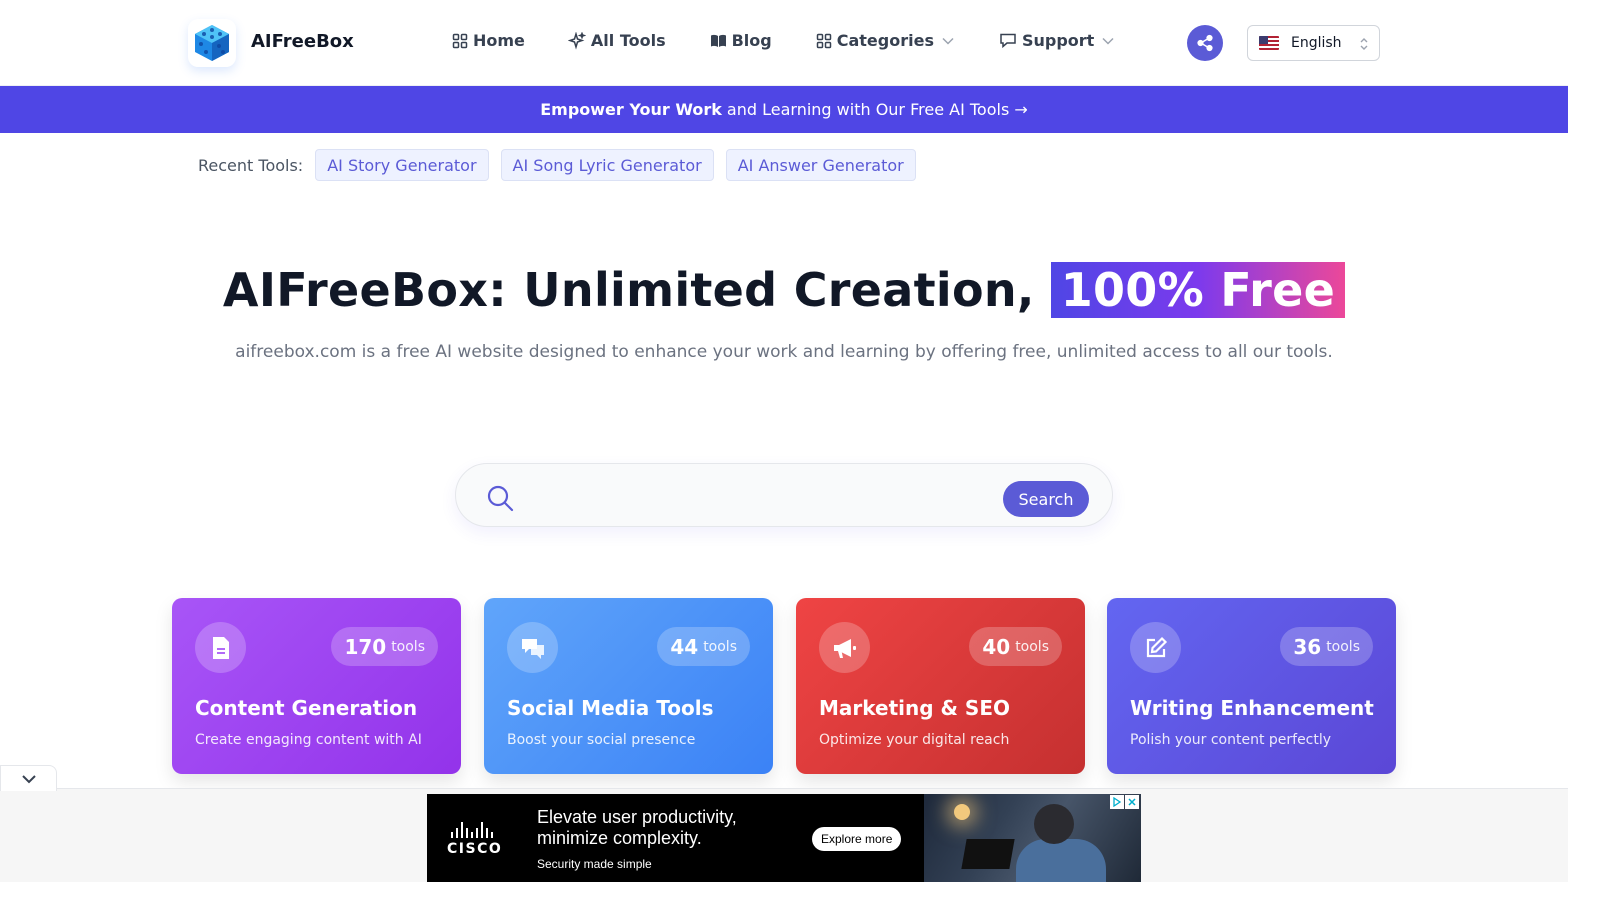  What do you see at coordinates (1032, 838) in the screenshot?
I see `ad-photo` at bounding box center [1032, 838].